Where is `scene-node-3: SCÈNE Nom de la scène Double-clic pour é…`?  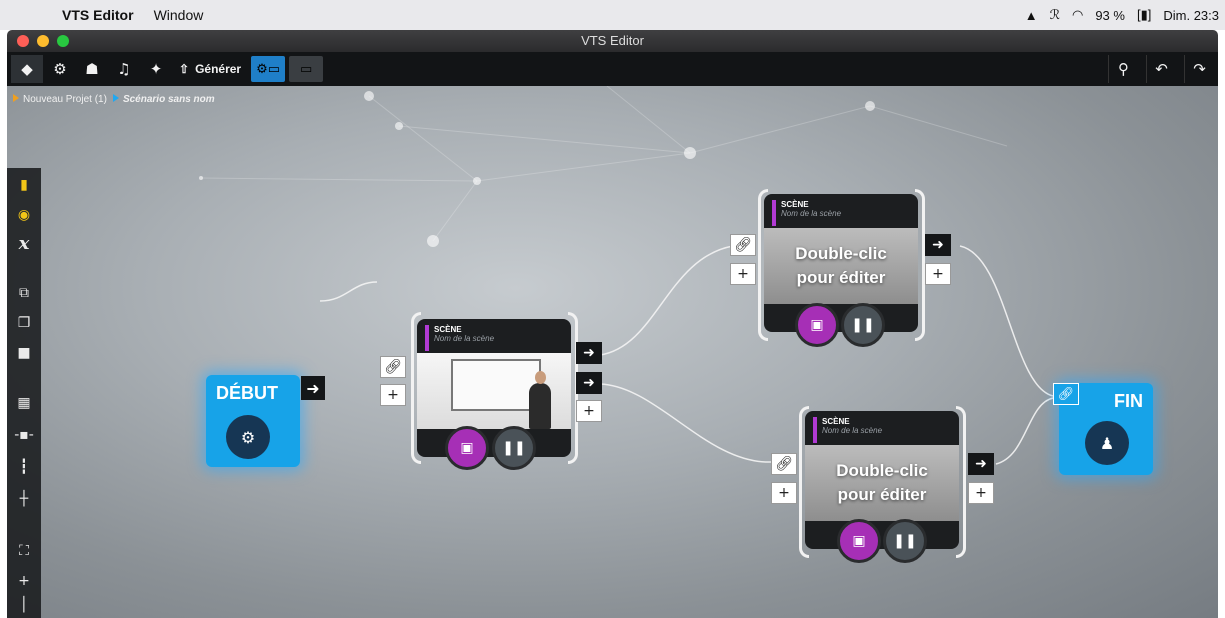
scene-node-3: SCÈNE Nom de la scène Double-clic pour é… is located at coordinates (882, 480).